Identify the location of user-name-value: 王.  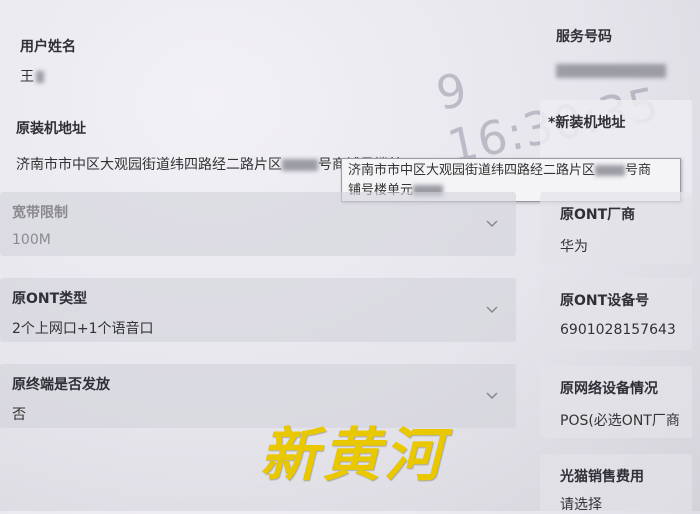
(48, 76).